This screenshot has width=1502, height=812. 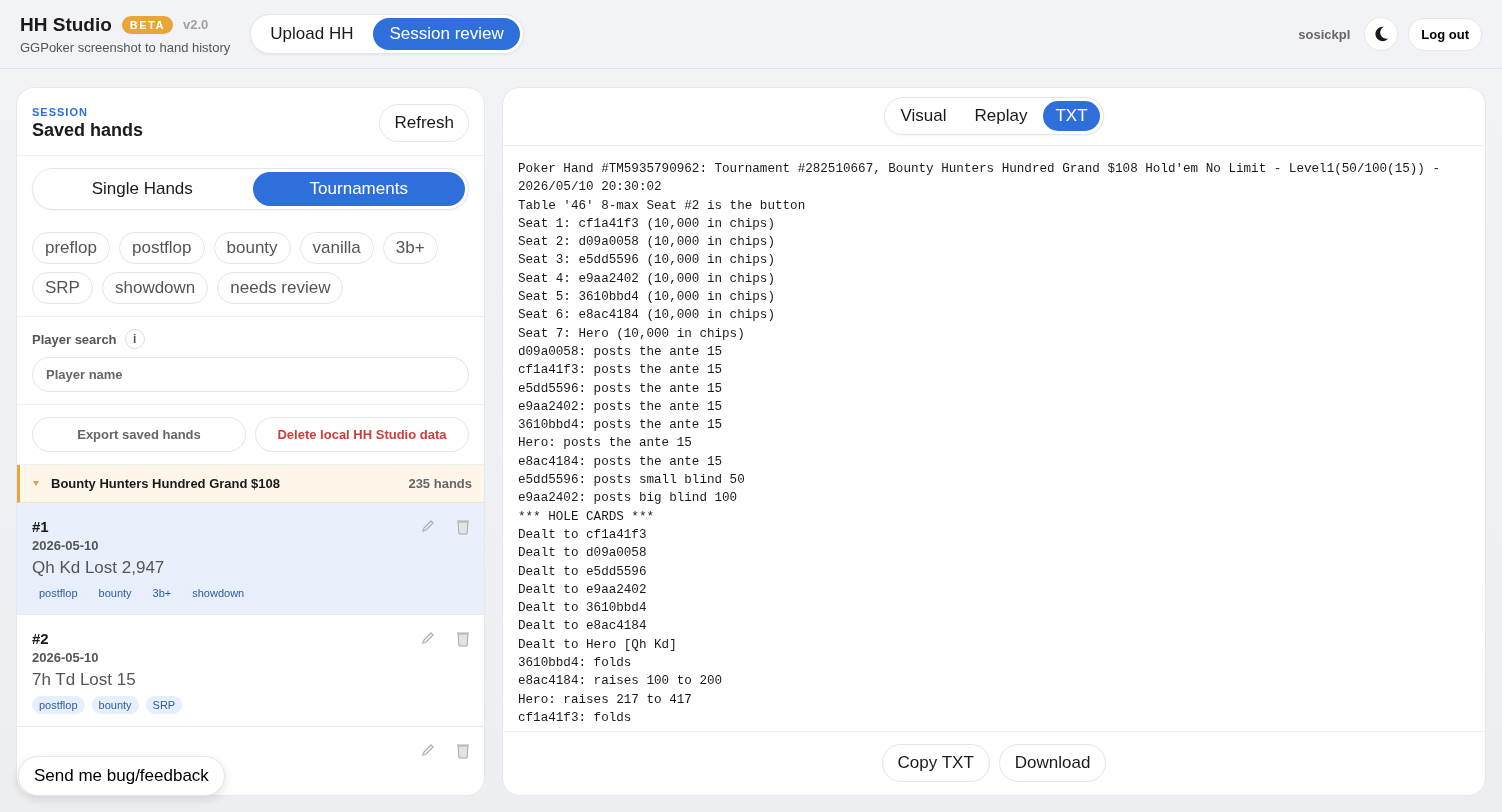 What do you see at coordinates (647, 298) in the screenshot?
I see `hand-history-line: Seat 5: 3610bbd4 (10,000 in chips)` at bounding box center [647, 298].